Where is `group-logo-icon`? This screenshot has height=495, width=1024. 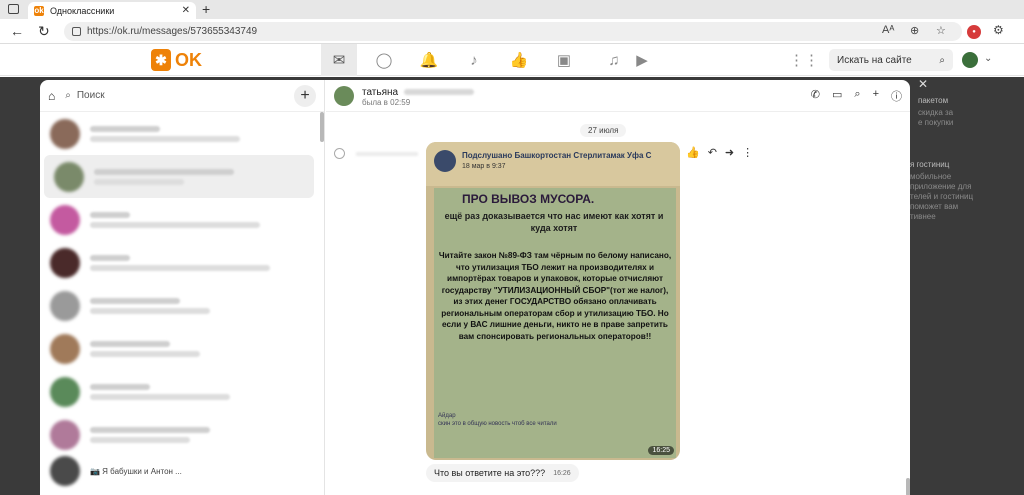
group-logo-icon is located at coordinates (445, 161).